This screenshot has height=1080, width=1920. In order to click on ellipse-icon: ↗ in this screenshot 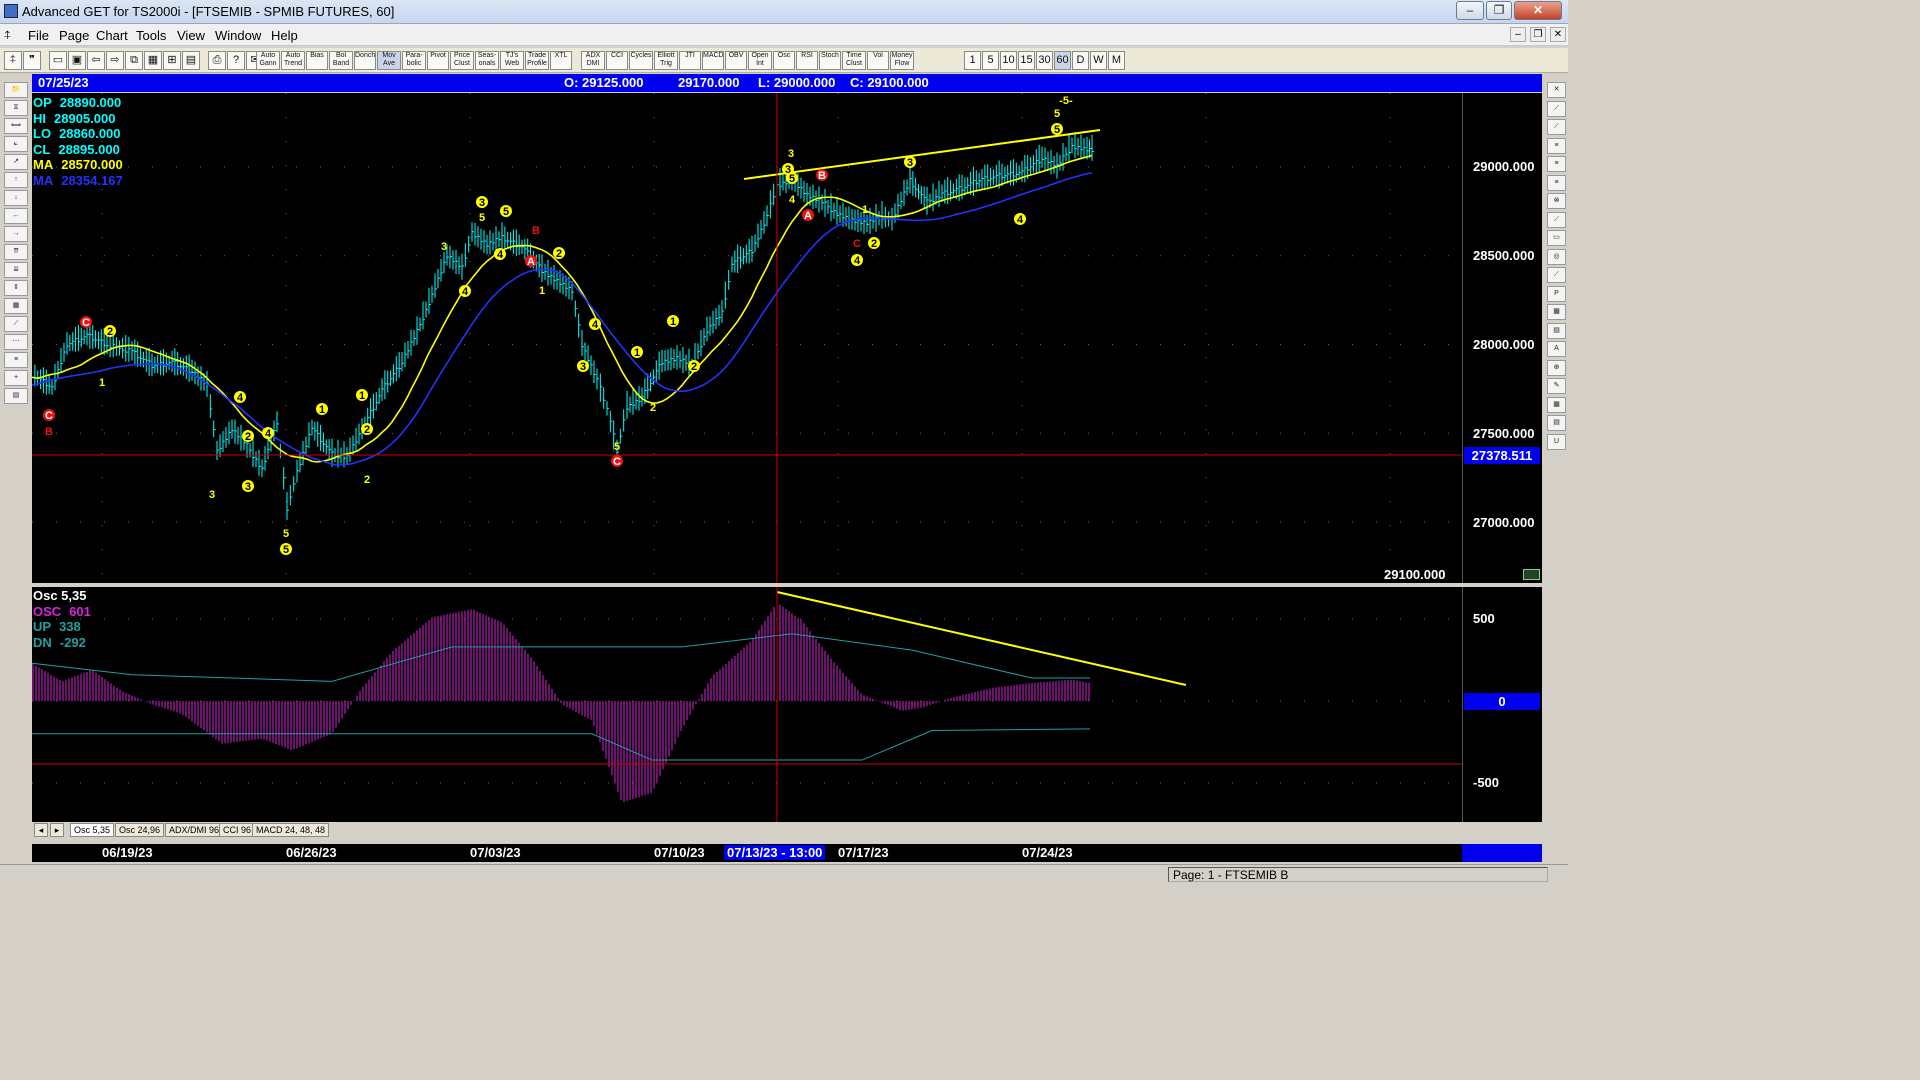, I will do `click(16, 162)`.